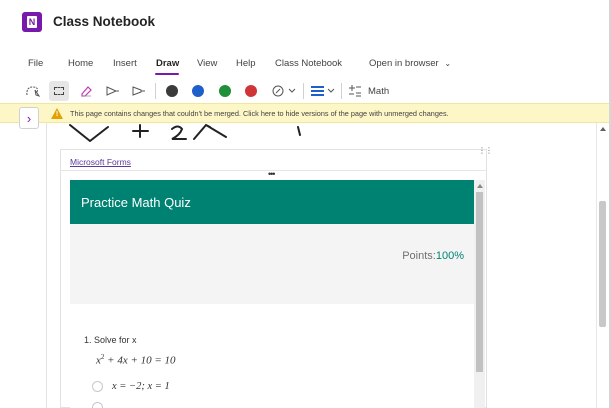 The width and height of the screenshot is (611, 408). I want to click on highlighter-tool-icon, so click(139, 91).